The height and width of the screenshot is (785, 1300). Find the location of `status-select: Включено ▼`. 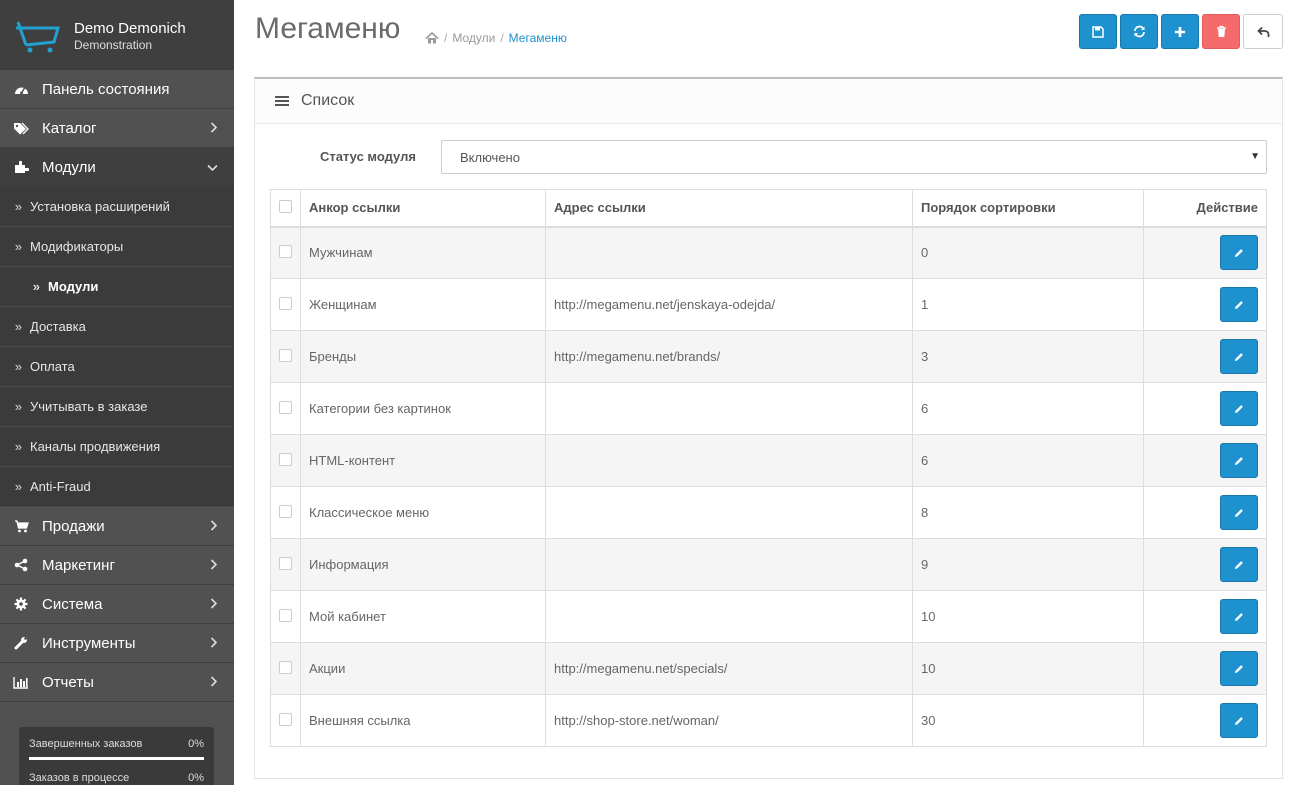

status-select: Включено ▼ is located at coordinates (854, 157).